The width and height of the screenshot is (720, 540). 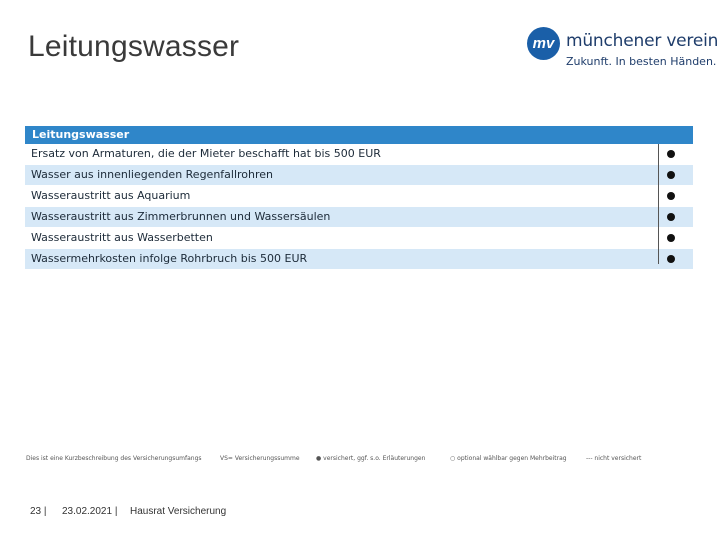 I want to click on logo-mark: mv, so click(x=543, y=43).